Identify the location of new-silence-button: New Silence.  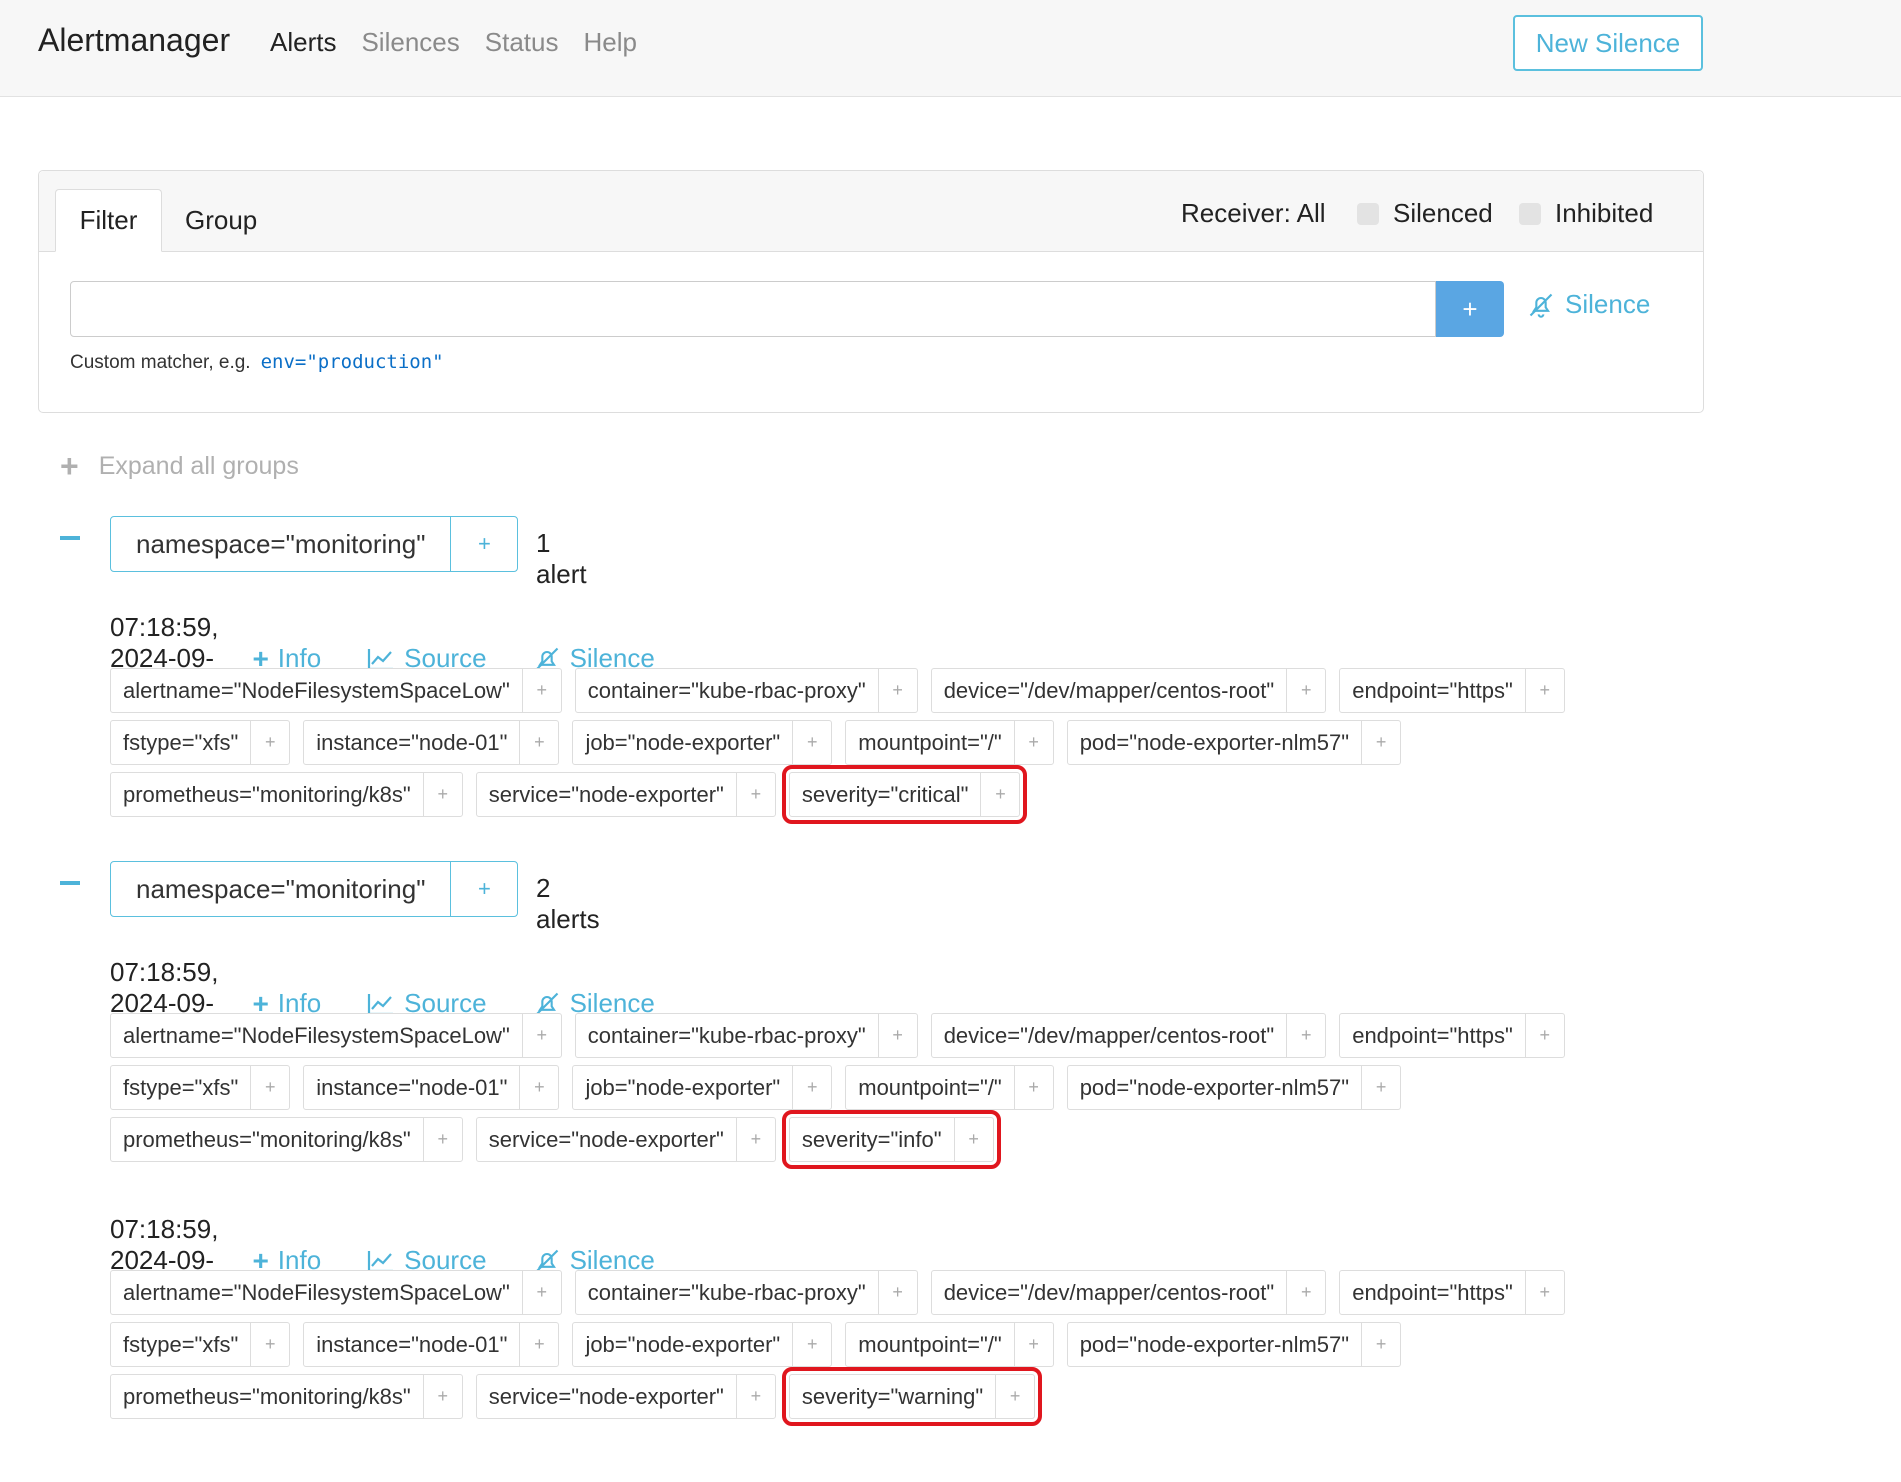
(1608, 43).